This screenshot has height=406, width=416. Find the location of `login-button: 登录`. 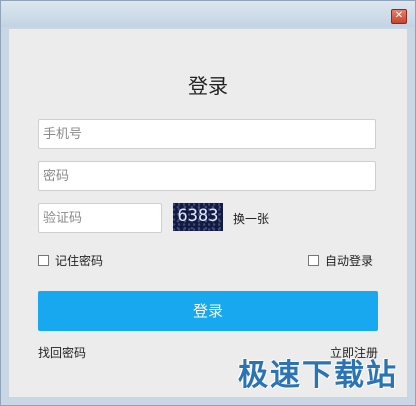

login-button: 登录 is located at coordinates (208, 311).